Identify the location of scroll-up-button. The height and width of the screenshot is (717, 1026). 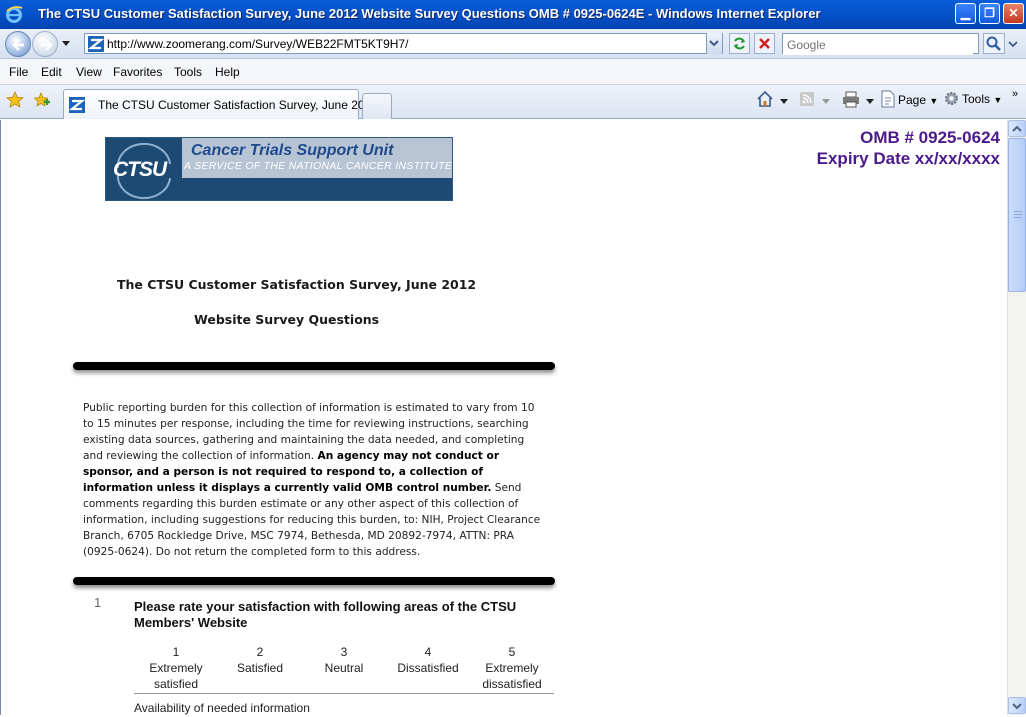
(1017, 128).